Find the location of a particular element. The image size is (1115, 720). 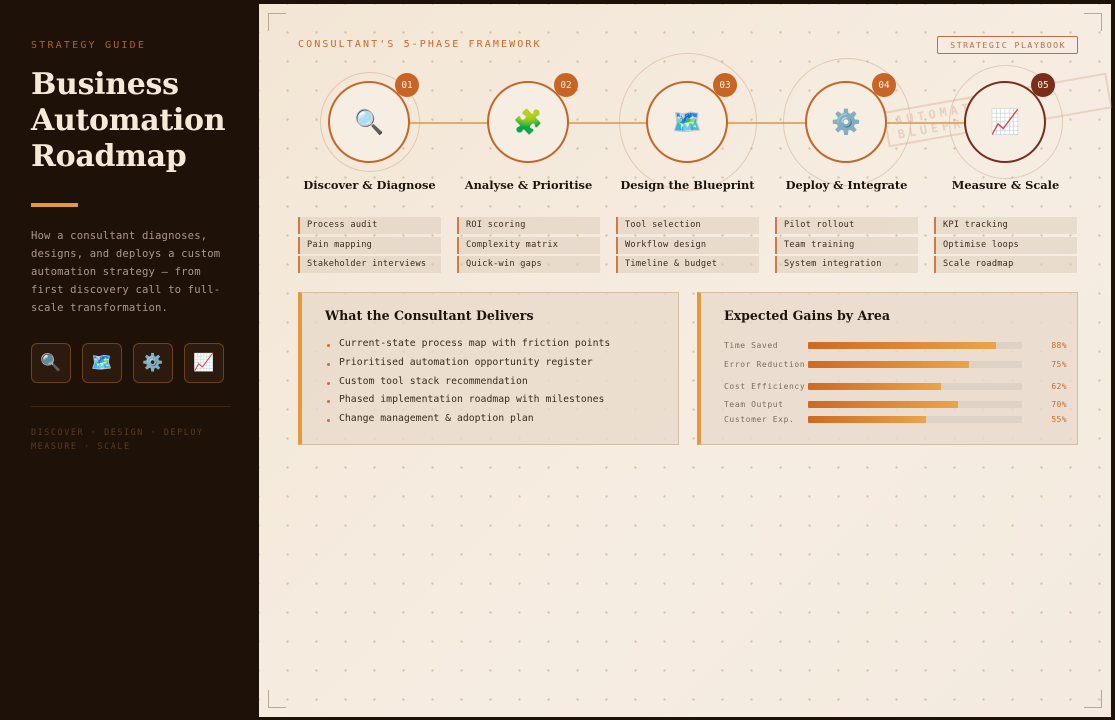

phase-title: Design the Blueprint is located at coordinates (687, 185).